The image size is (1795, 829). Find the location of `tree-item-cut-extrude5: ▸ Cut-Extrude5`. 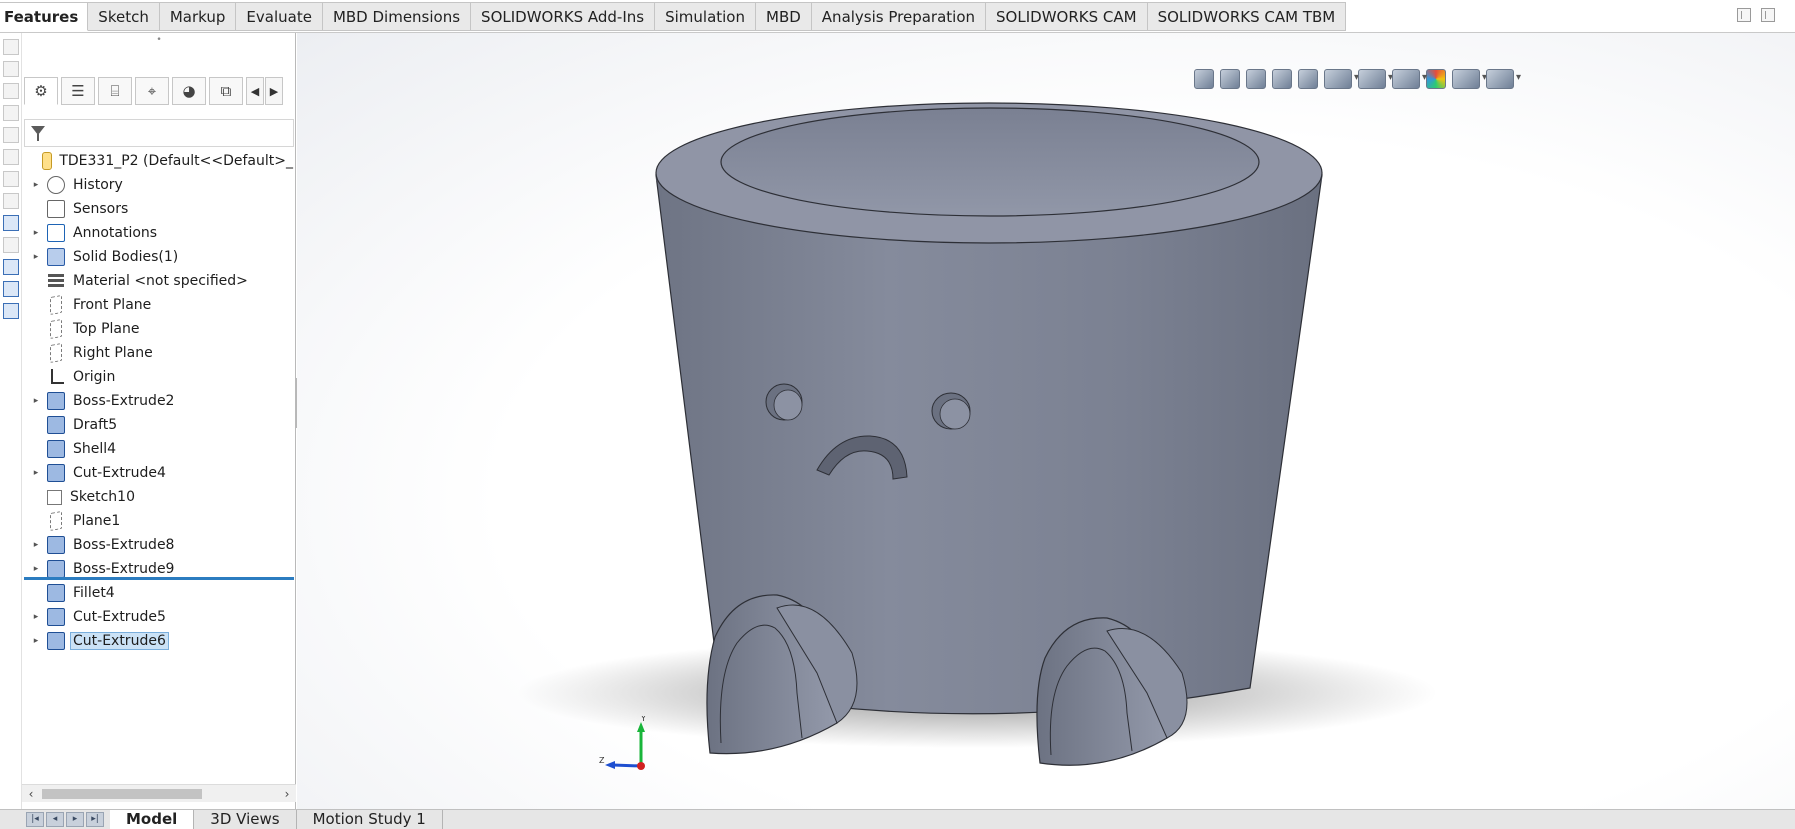

tree-item-cut-extrude5: ▸ Cut-Extrude5 is located at coordinates (159, 617).